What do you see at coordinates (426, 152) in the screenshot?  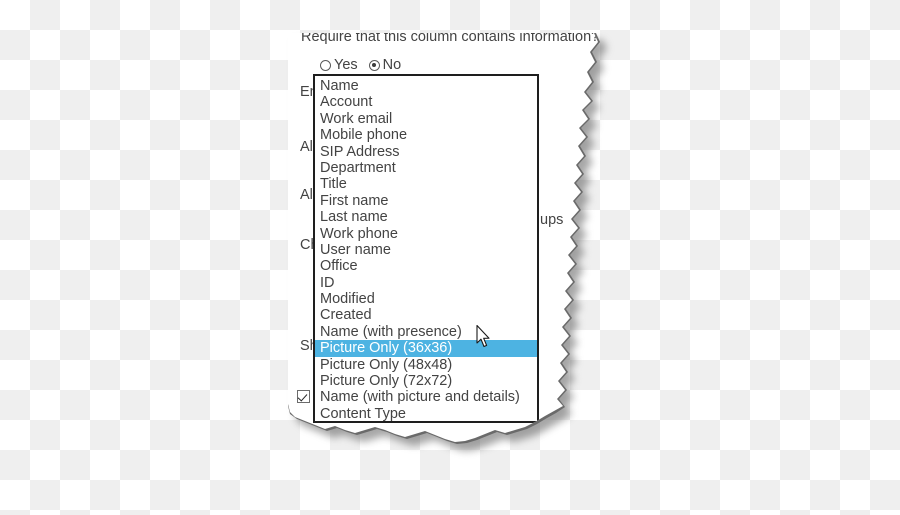 I see `listbox-option: SIP Address` at bounding box center [426, 152].